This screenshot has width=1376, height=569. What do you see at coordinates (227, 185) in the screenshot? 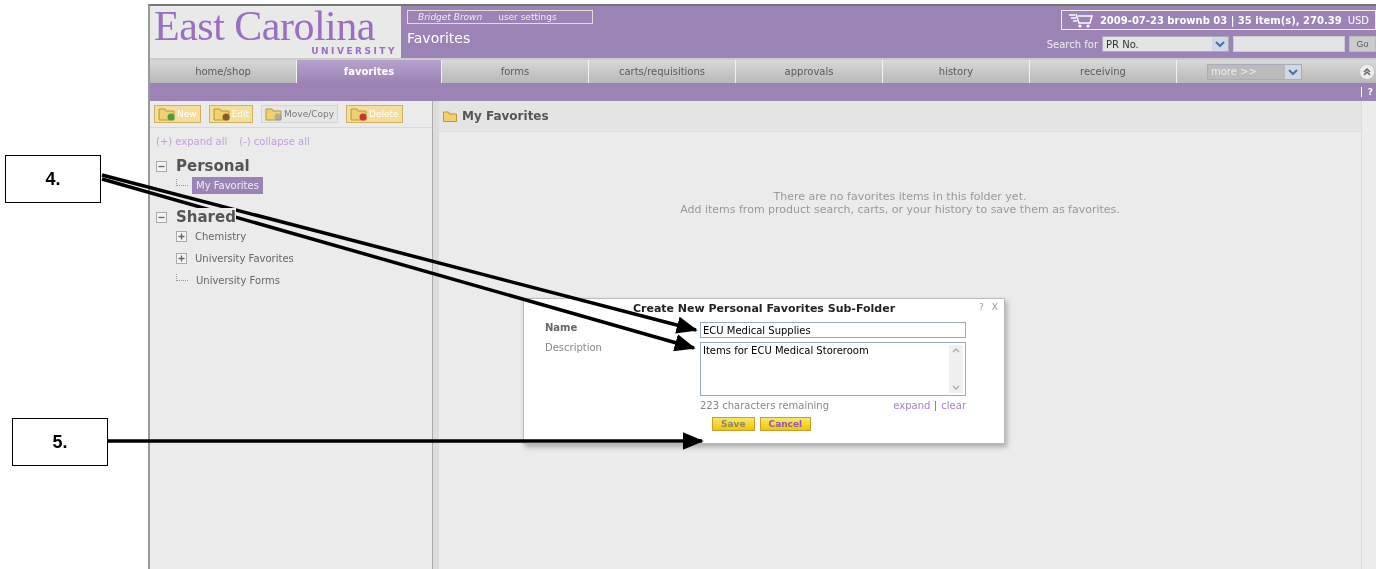
I see `tree-item: My Favorites` at bounding box center [227, 185].